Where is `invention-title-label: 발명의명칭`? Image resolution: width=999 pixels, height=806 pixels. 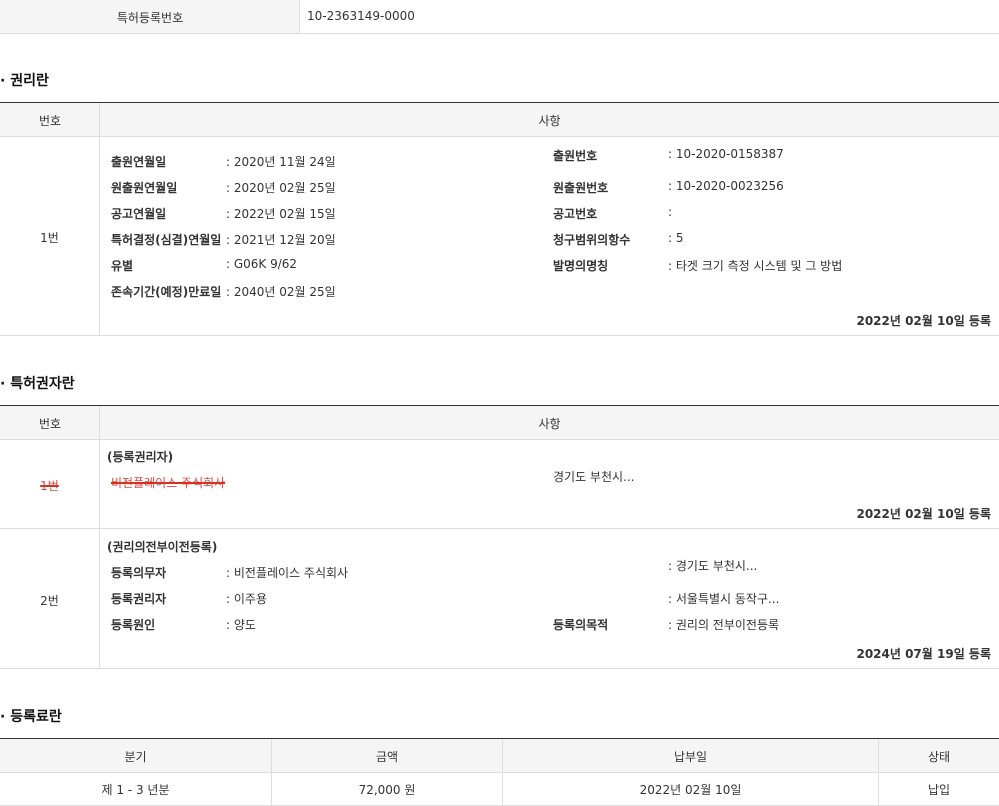 invention-title-label: 발명의명칭 is located at coordinates (581, 266).